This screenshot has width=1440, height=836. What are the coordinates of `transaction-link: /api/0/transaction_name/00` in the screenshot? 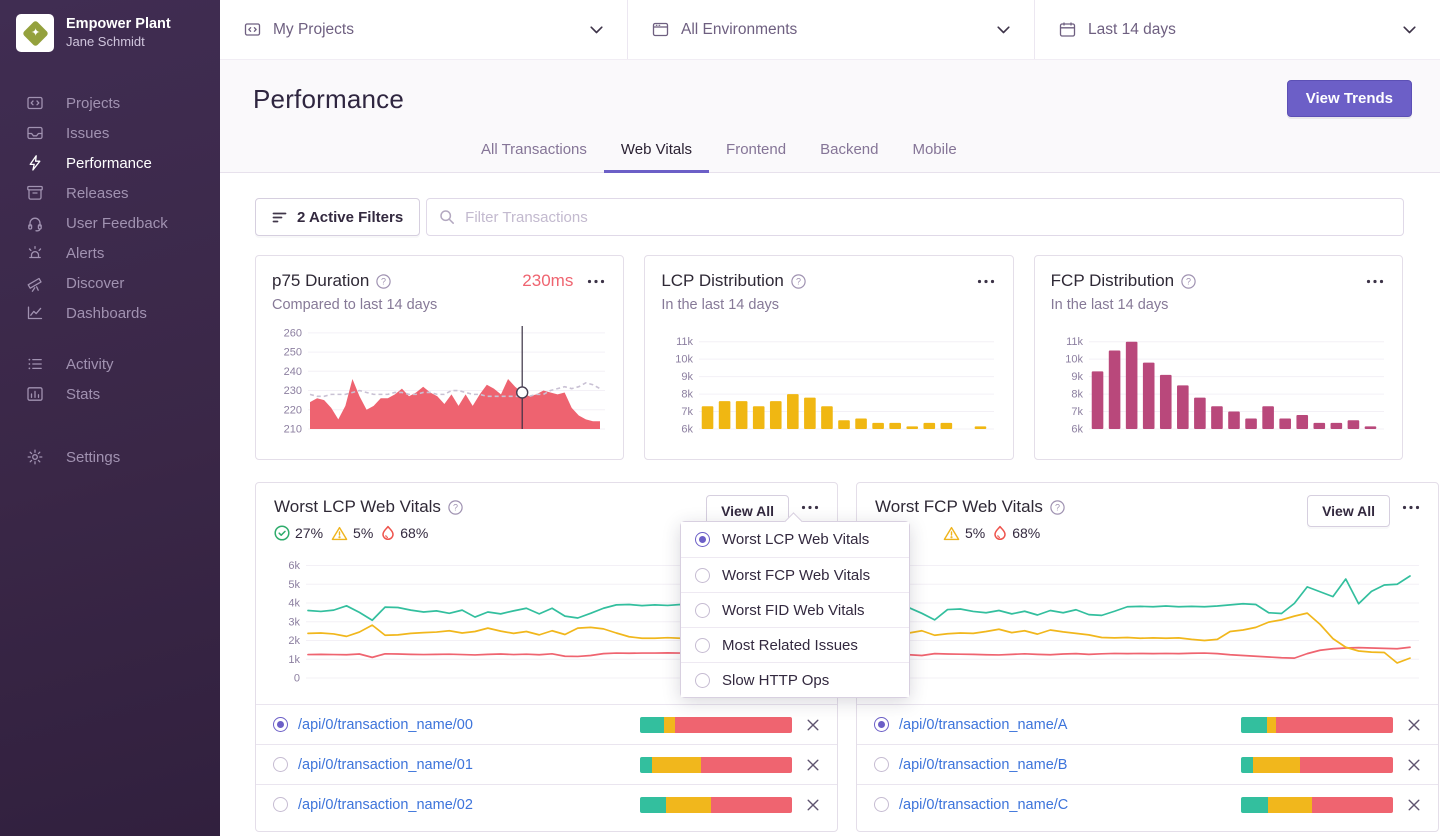 It's located at (385, 725).